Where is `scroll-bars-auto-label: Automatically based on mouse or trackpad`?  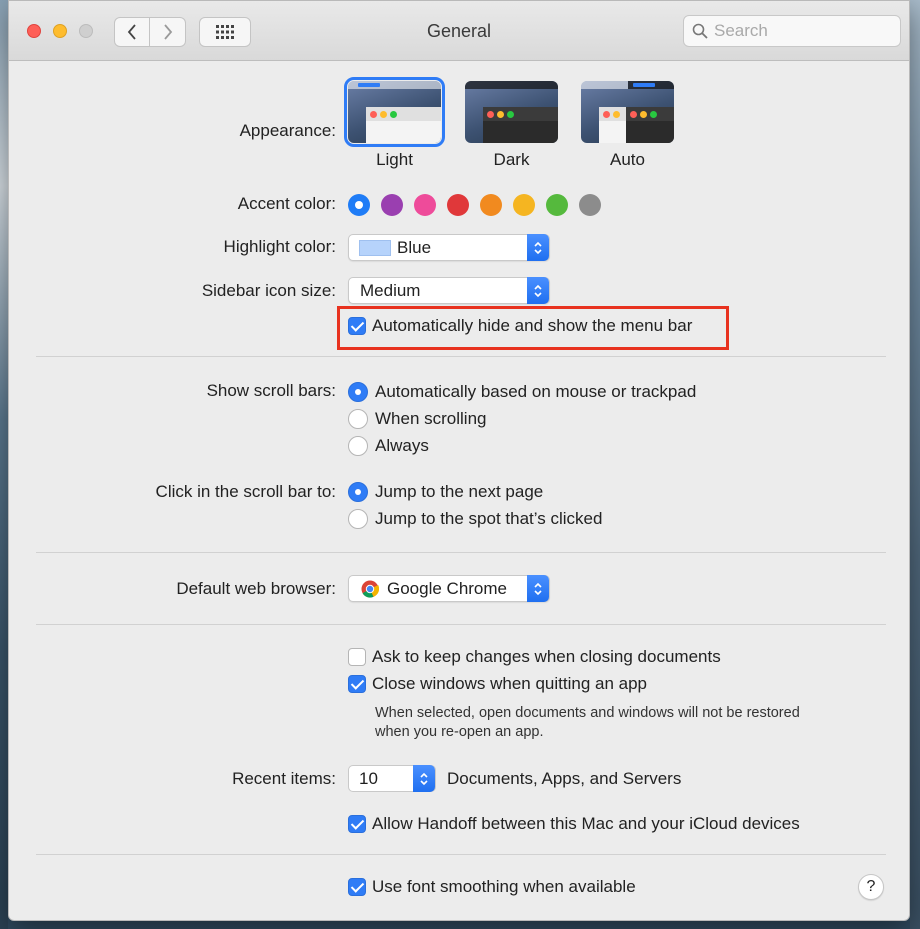 scroll-bars-auto-label: Automatically based on mouse or trackpad is located at coordinates (535, 392).